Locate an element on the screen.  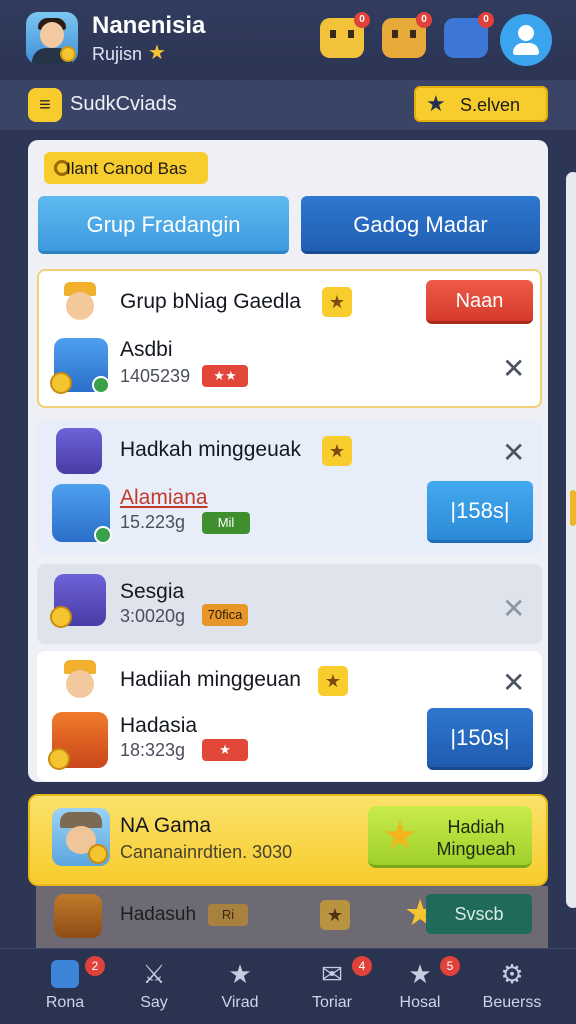
gift-icon: 0 is located at coordinates (345, 35).